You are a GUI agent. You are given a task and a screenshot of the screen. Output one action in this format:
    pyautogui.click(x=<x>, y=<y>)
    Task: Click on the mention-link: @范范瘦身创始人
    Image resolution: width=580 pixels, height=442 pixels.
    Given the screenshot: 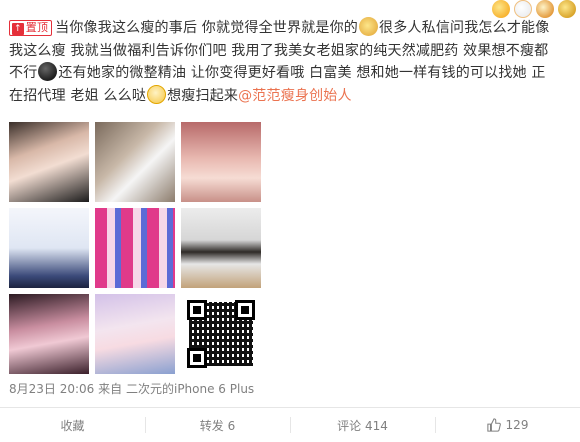 What is the action you would take?
    pyautogui.click(x=295, y=96)
    